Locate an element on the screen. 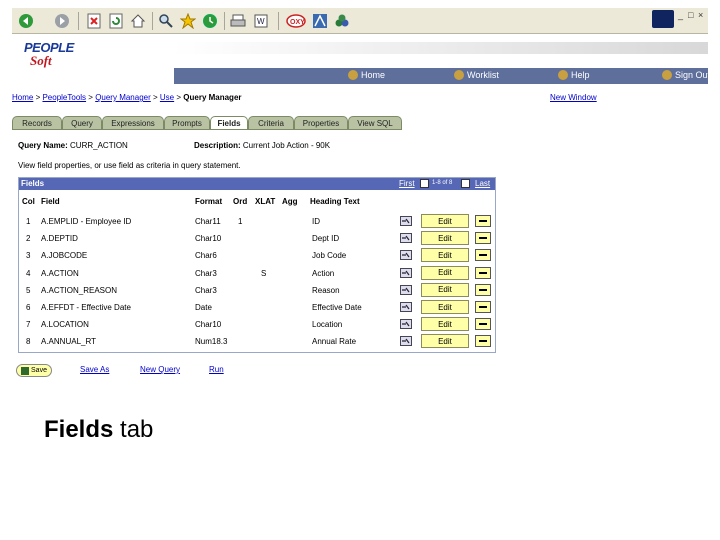  cell-col: 4 is located at coordinates (28, 273).